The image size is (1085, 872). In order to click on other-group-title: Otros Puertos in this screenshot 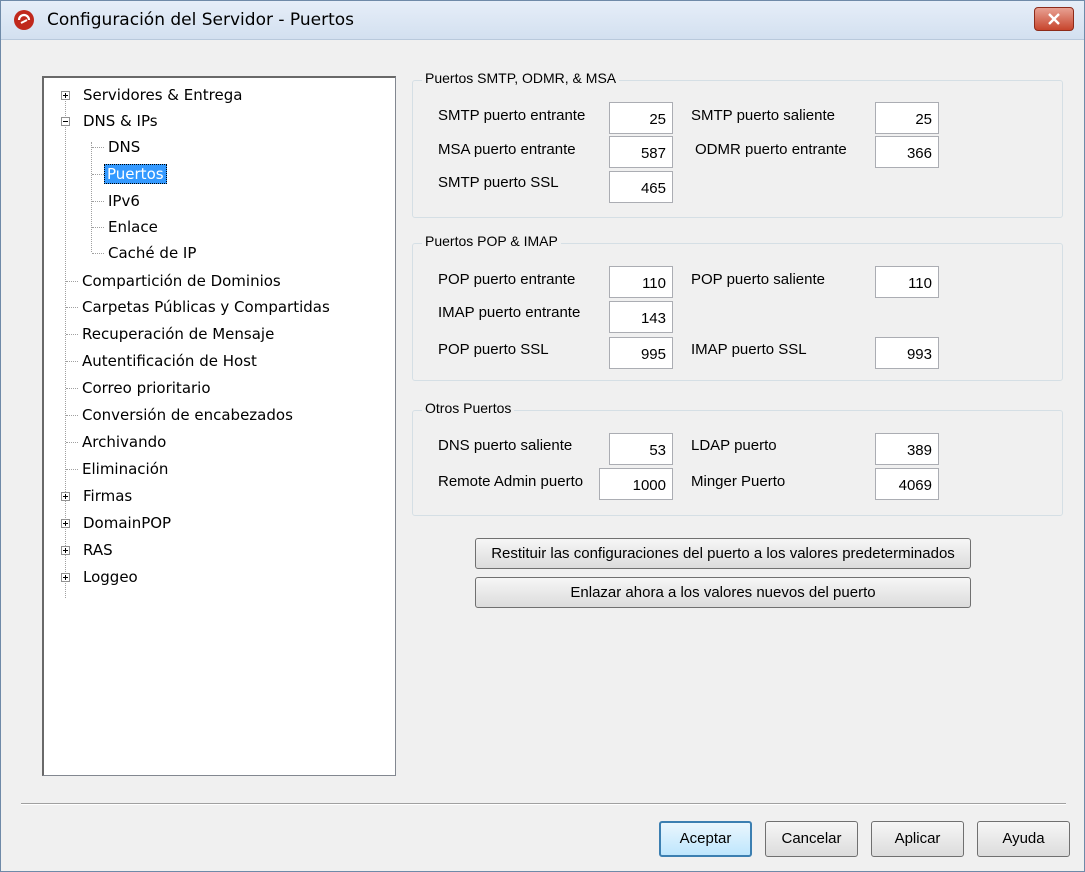, I will do `click(468, 408)`.